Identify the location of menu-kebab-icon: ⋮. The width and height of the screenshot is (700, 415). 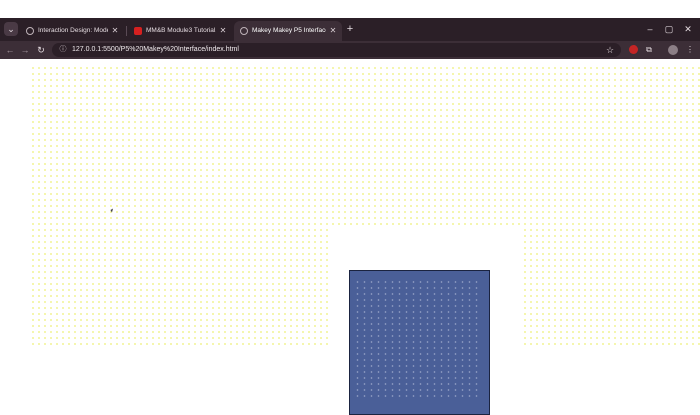
(690, 50).